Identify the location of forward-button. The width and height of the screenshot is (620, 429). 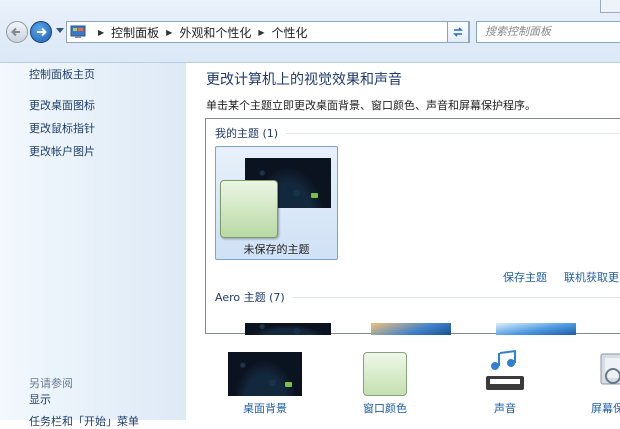
(41, 32).